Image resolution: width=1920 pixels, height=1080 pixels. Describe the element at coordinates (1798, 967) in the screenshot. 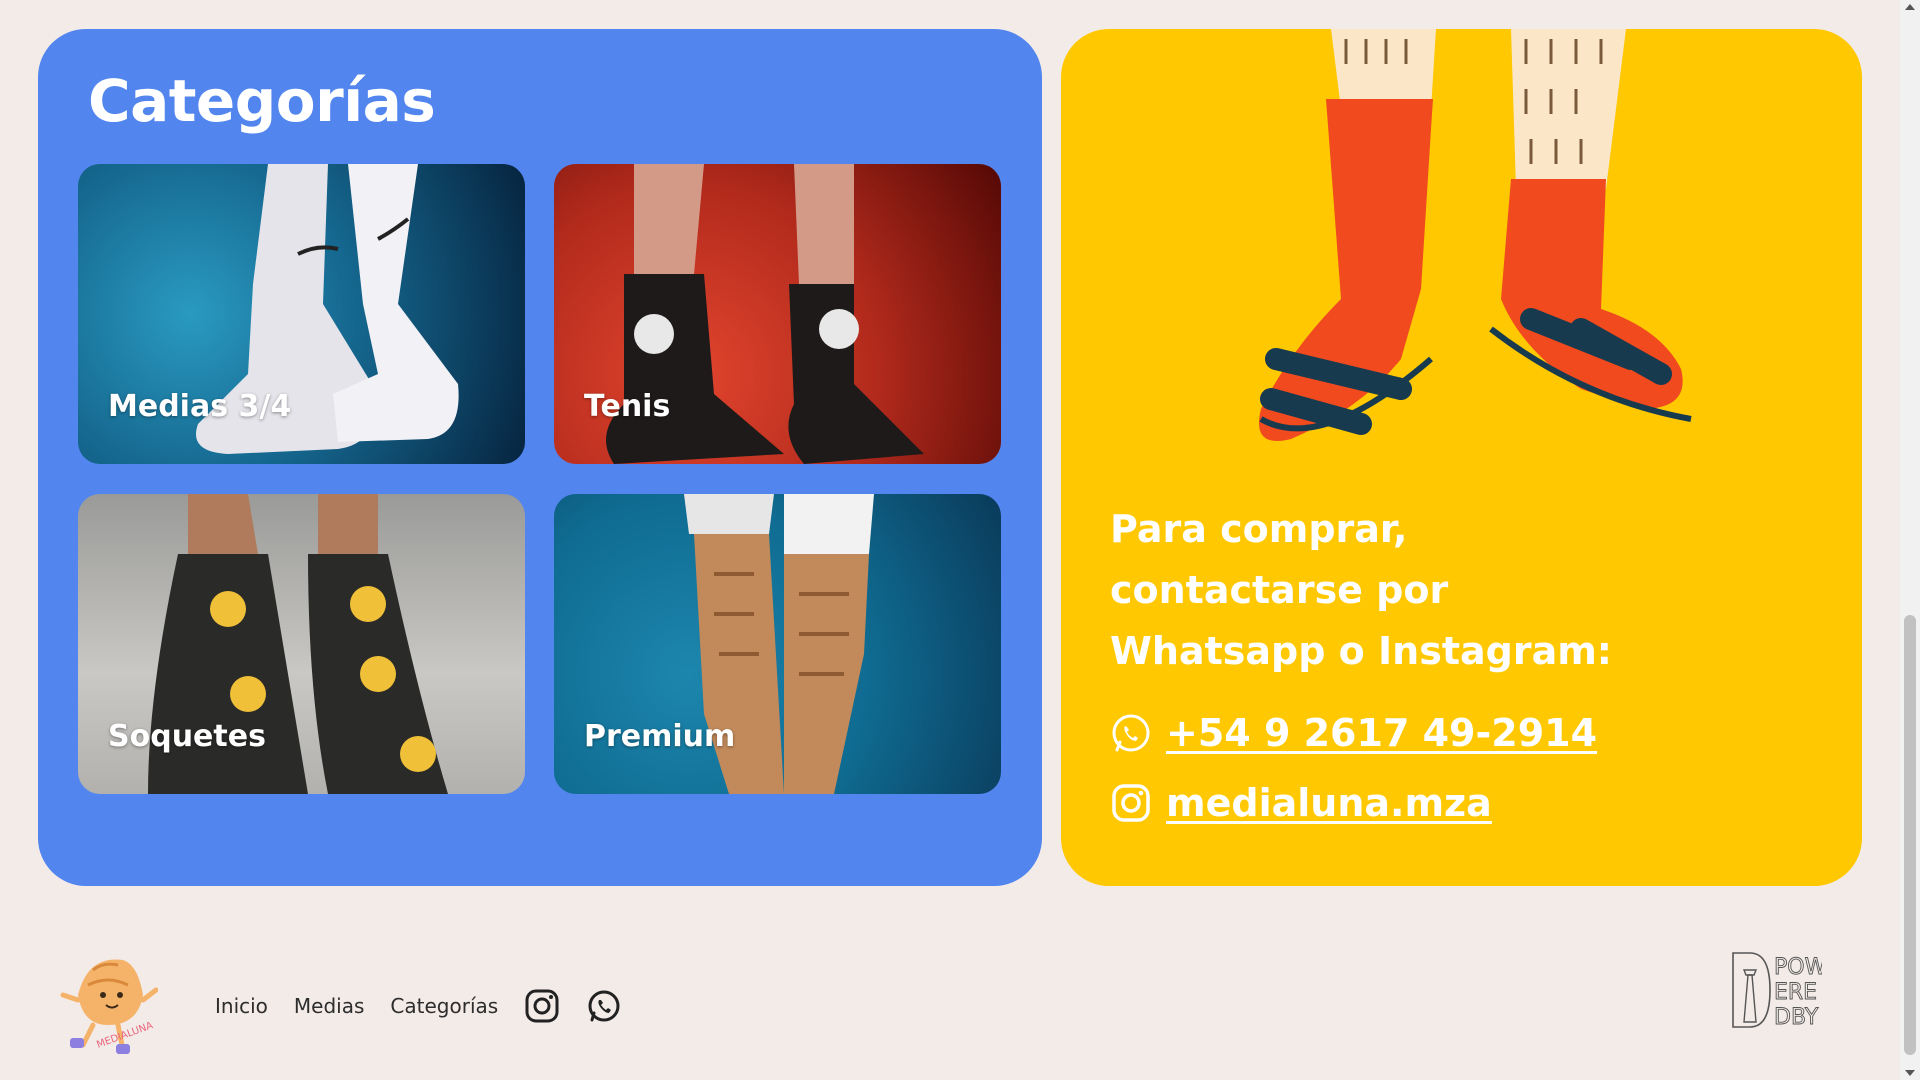

I see `powered-text-1: POW` at that location.